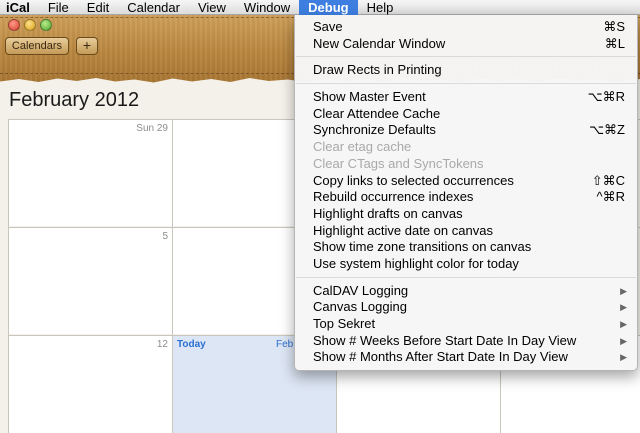 Image resolution: width=640 pixels, height=433 pixels. What do you see at coordinates (328, 7) in the screenshot?
I see `menu-debug: Debug` at bounding box center [328, 7].